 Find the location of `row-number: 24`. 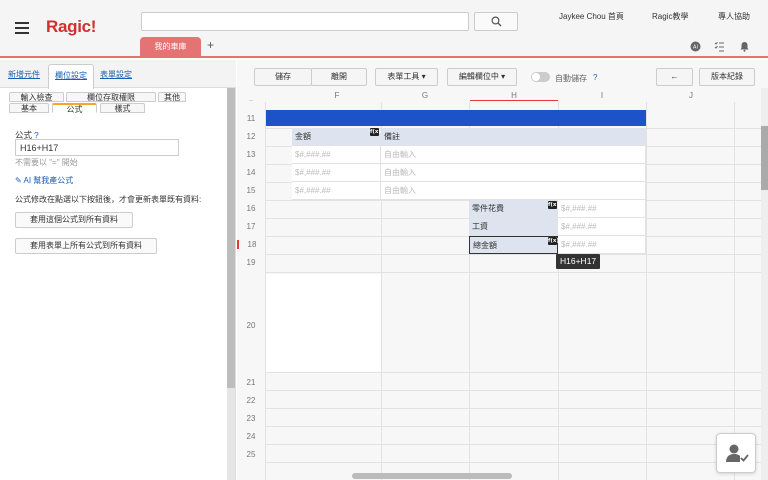

row-number: 24 is located at coordinates (251, 436).